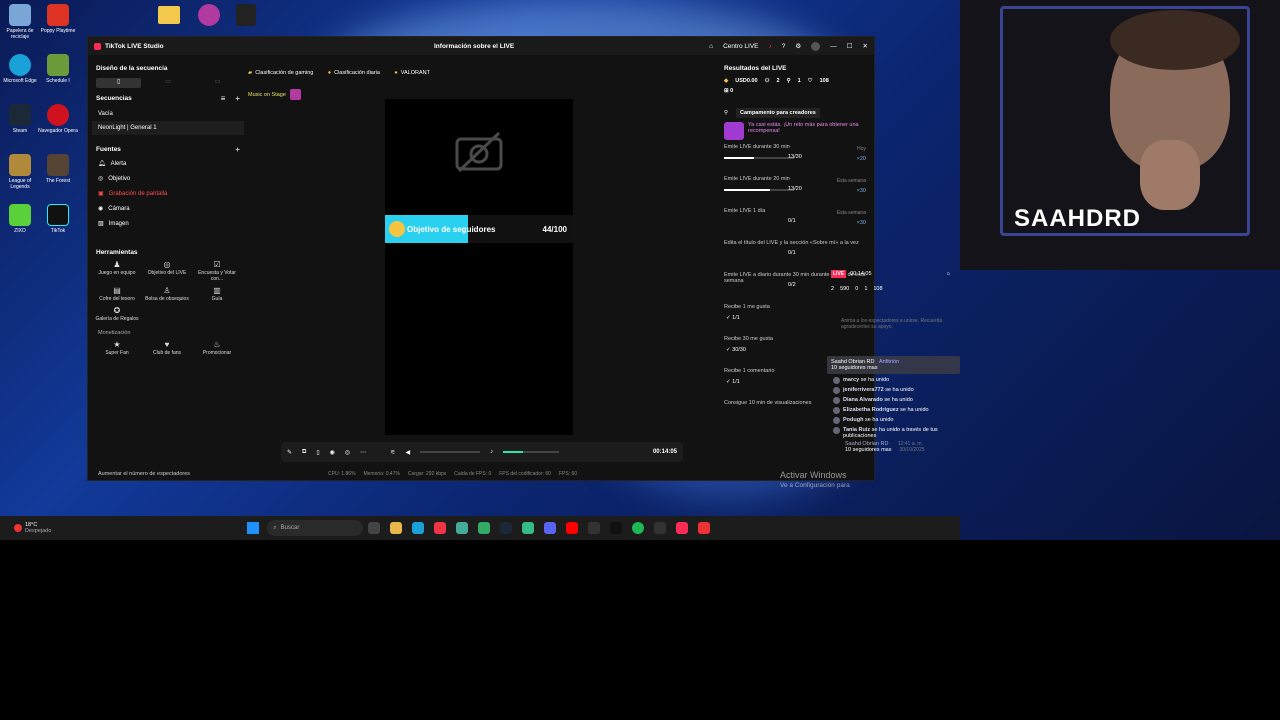 This screenshot has height=720, width=1280. Describe the element at coordinates (168, 178) in the screenshot. I see `source-item-objetivo: ◎ Objetivo` at that location.